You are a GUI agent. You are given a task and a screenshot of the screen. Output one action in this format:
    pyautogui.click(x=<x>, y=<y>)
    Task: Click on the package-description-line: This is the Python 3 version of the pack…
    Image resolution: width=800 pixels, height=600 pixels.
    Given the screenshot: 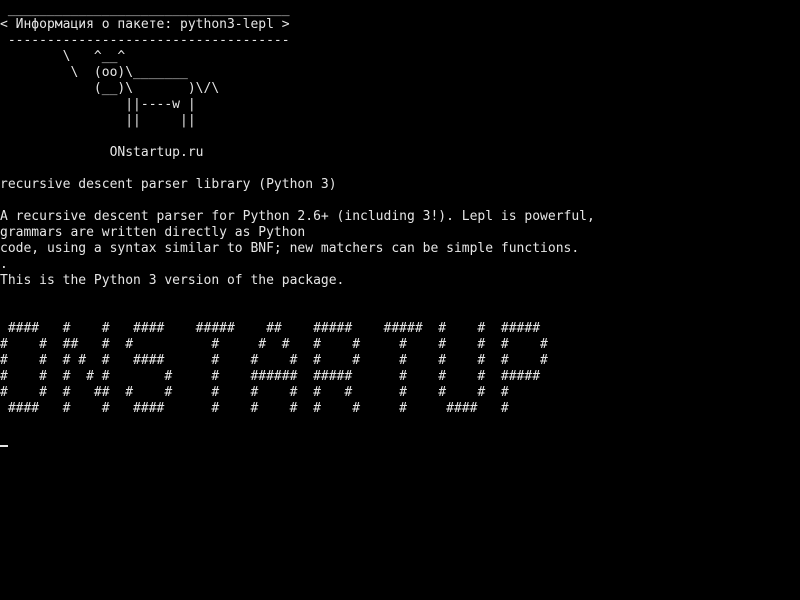 What is the action you would take?
    pyautogui.click(x=172, y=280)
    